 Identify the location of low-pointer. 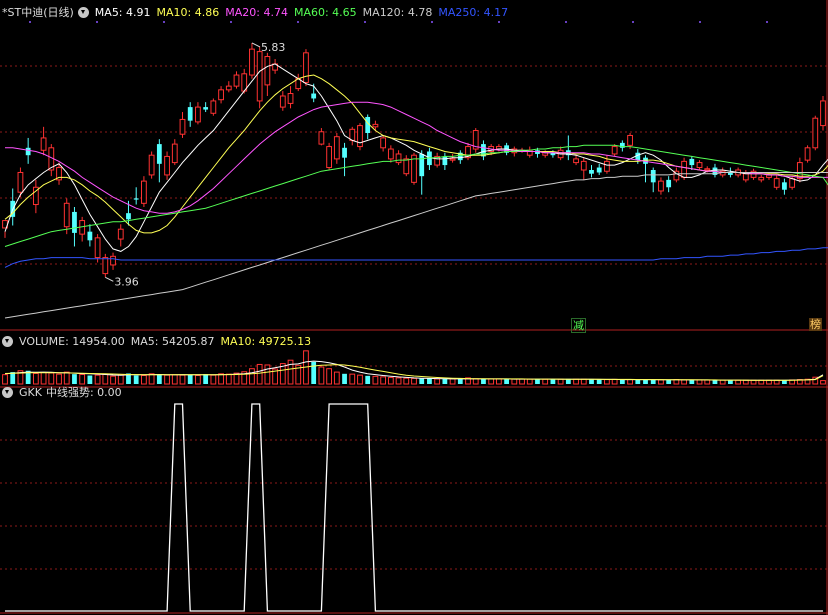
(109, 279).